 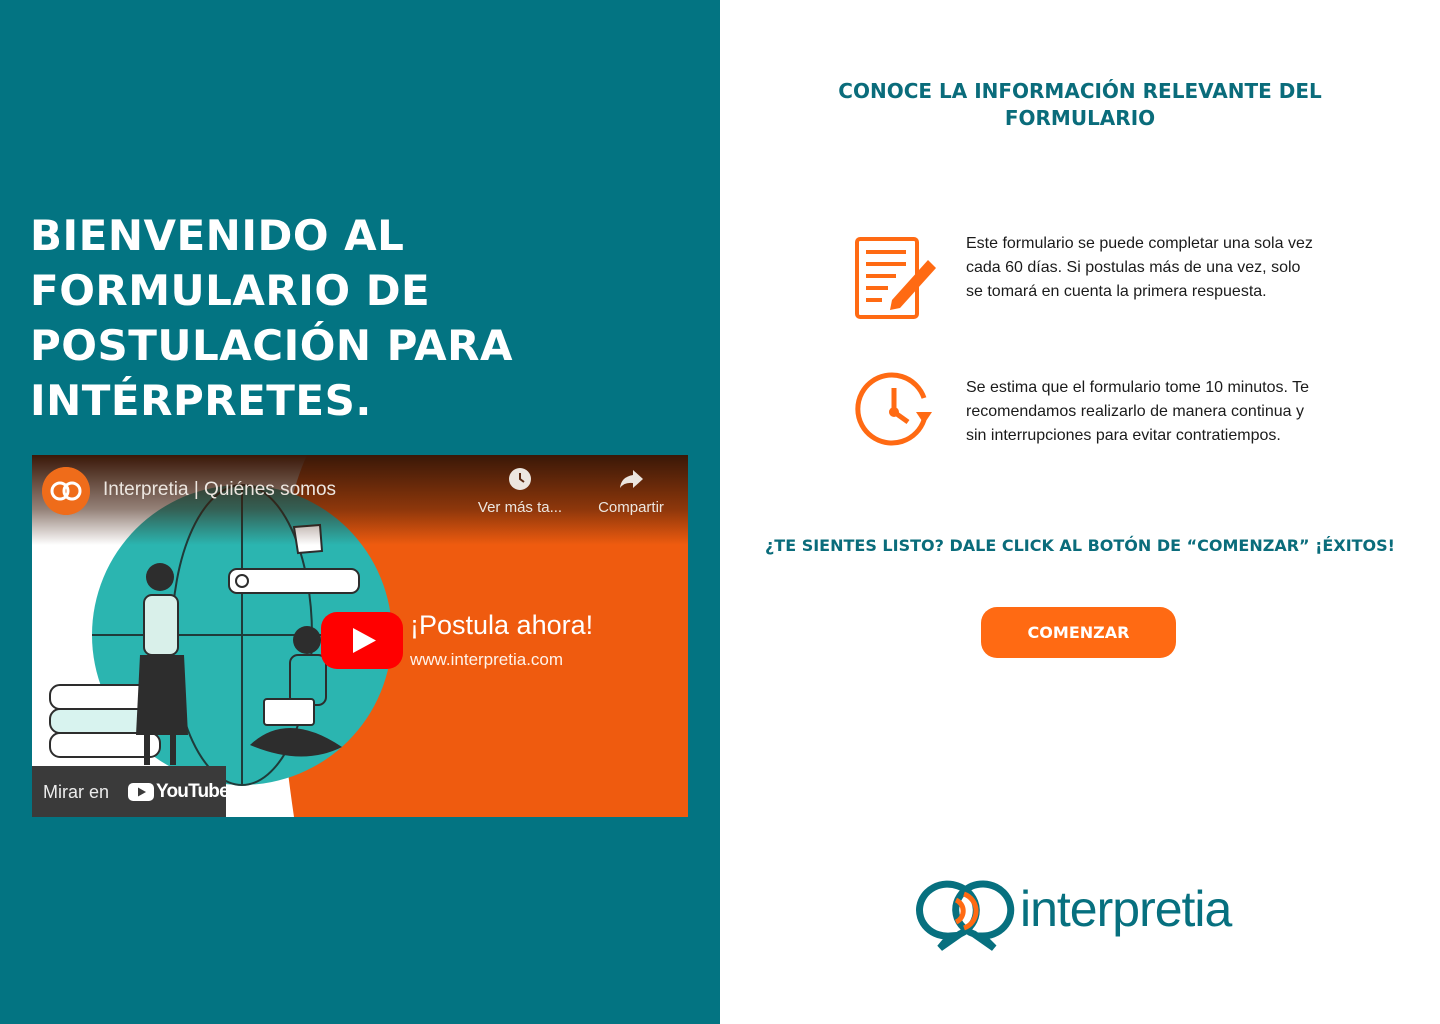 I want to click on video-title: Interpretia | Quiénes somos, so click(x=219, y=490).